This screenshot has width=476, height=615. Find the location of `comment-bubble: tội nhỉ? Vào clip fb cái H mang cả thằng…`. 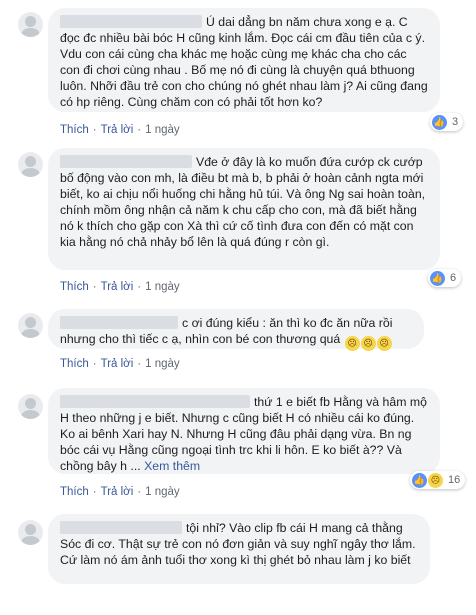

comment-bubble: tội nhỉ? Vào clip fb cái H mang cả thằng… is located at coordinates (239, 549).